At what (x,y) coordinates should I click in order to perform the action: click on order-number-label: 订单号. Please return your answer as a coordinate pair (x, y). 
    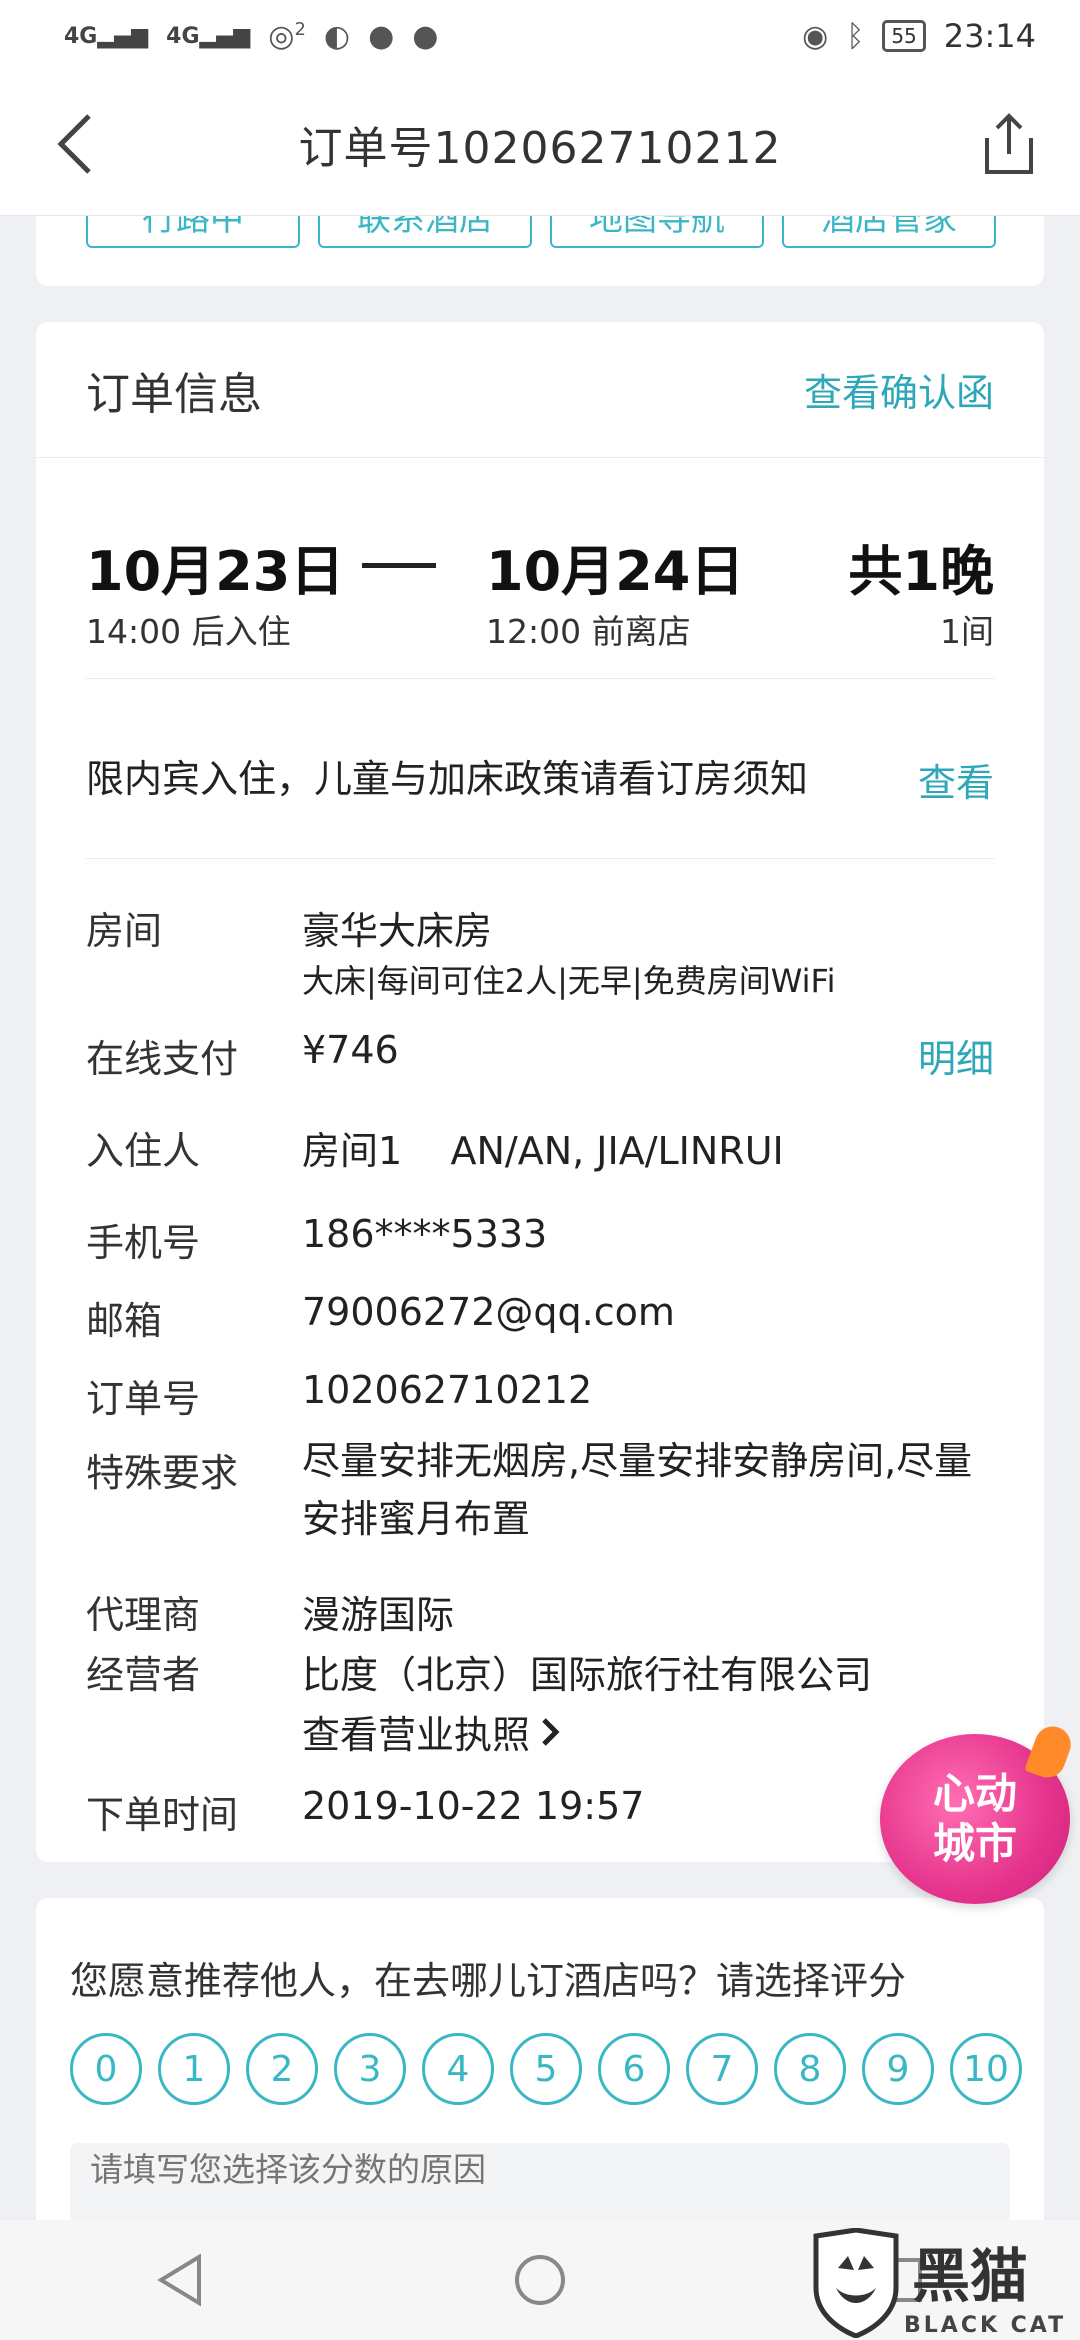
    Looking at the image, I should click on (143, 1399).